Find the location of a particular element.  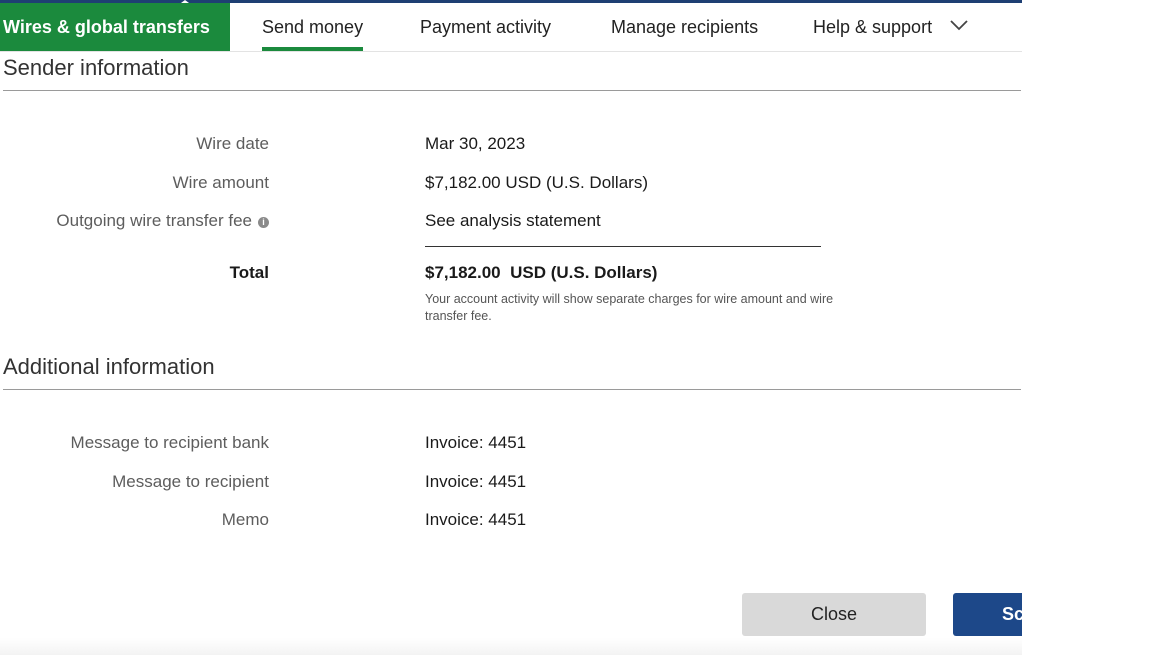

info-icon: i is located at coordinates (263, 222).